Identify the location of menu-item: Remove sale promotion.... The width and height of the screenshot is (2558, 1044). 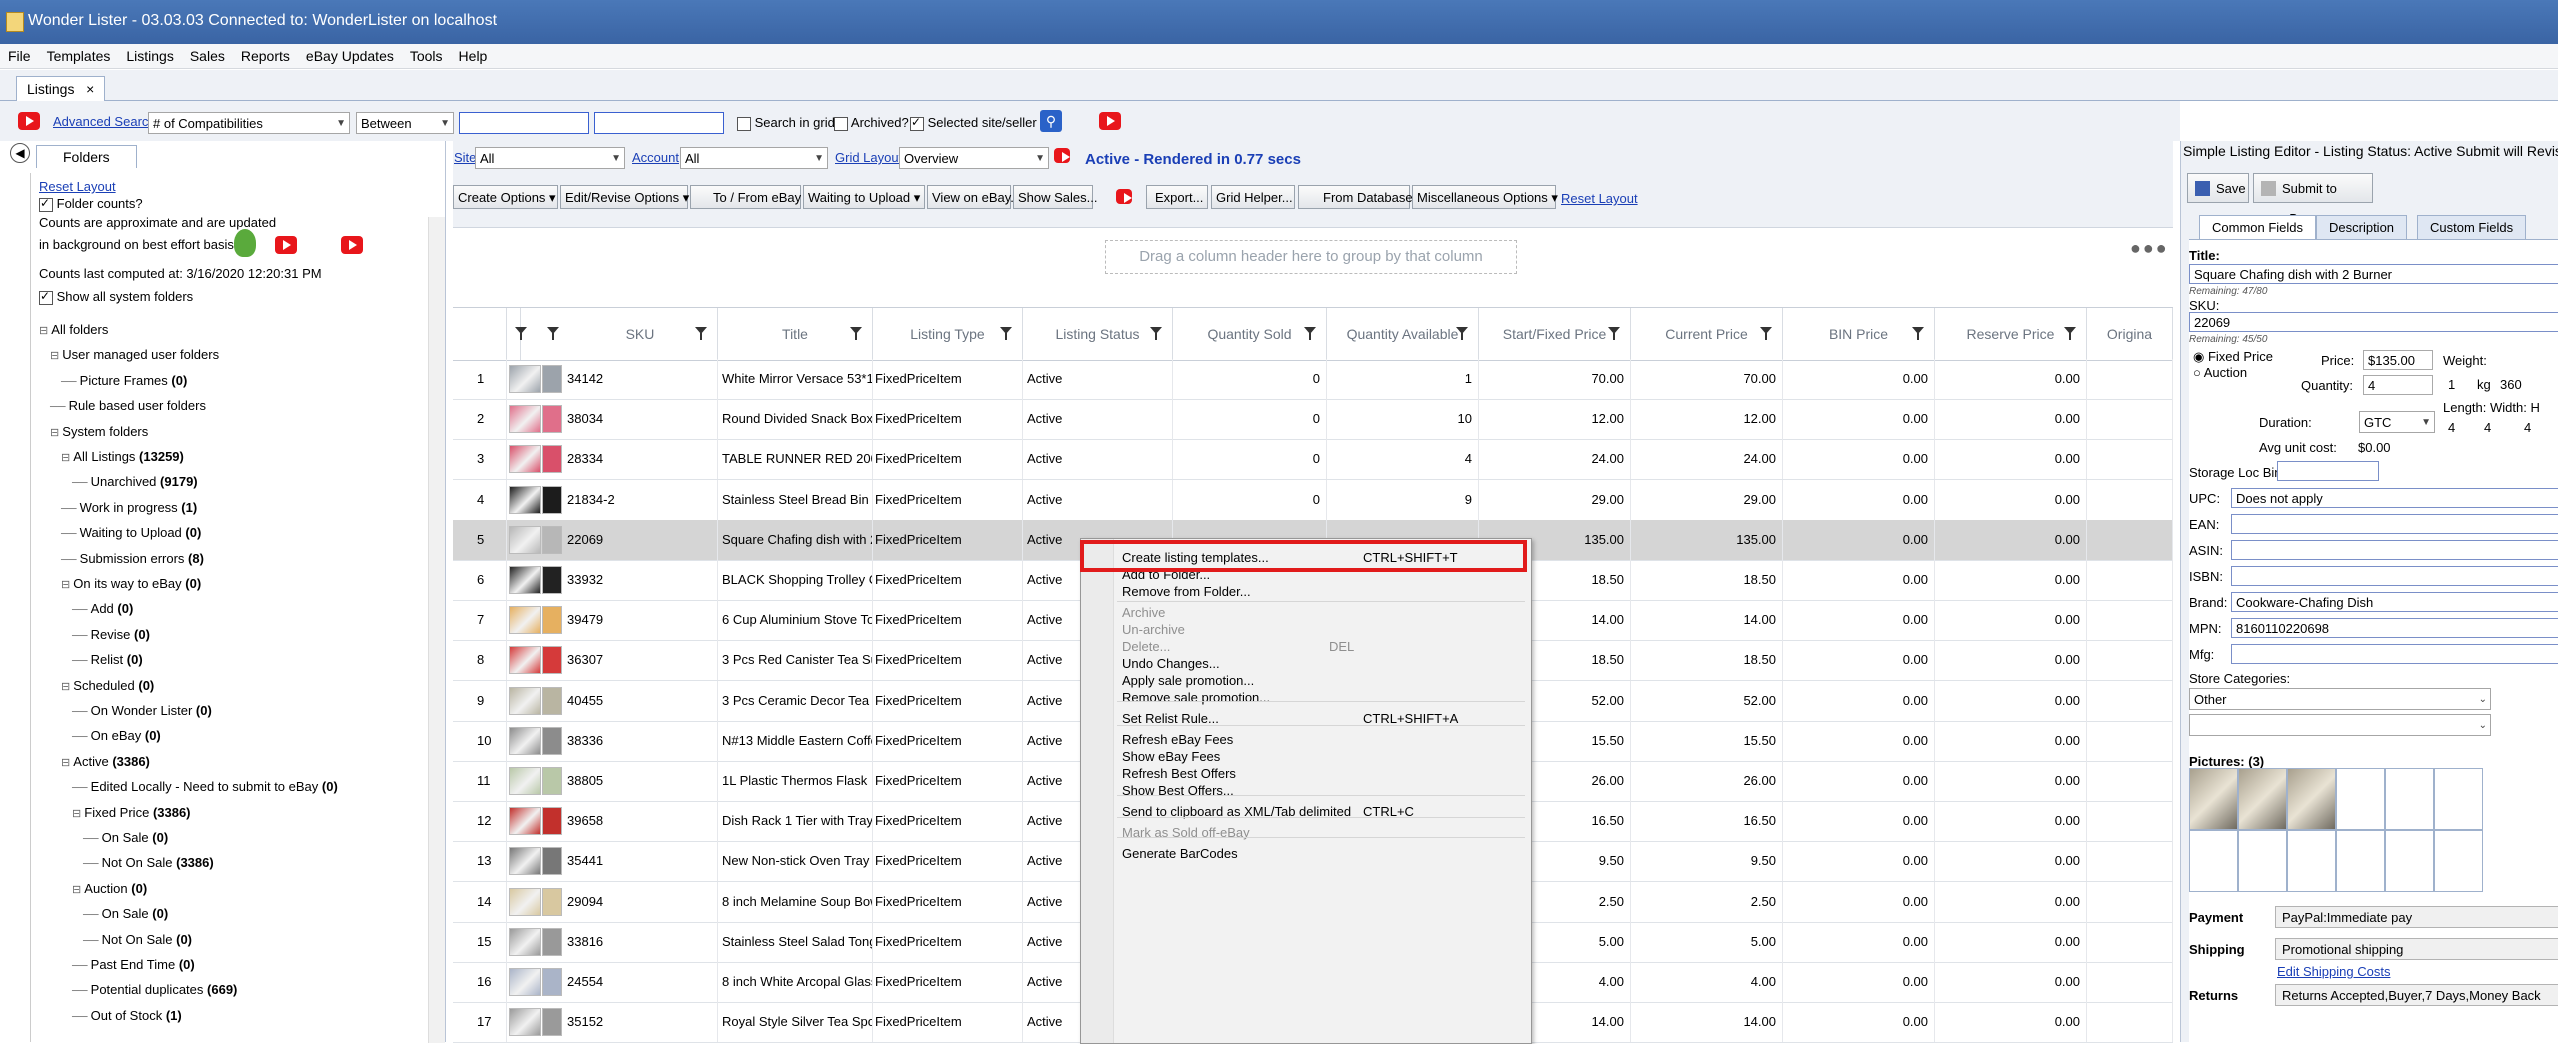
(1322, 697).